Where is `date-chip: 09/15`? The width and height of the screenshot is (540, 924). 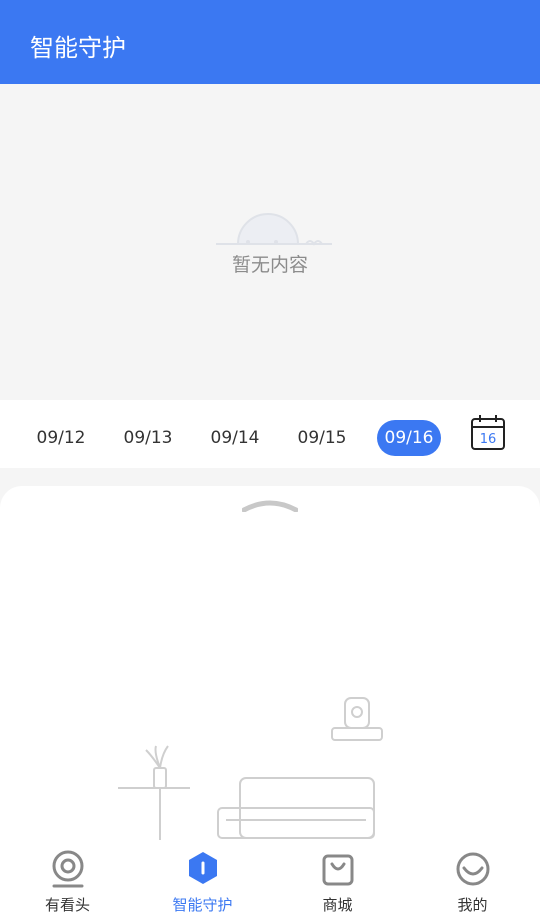
date-chip: 09/15 is located at coordinates (322, 438).